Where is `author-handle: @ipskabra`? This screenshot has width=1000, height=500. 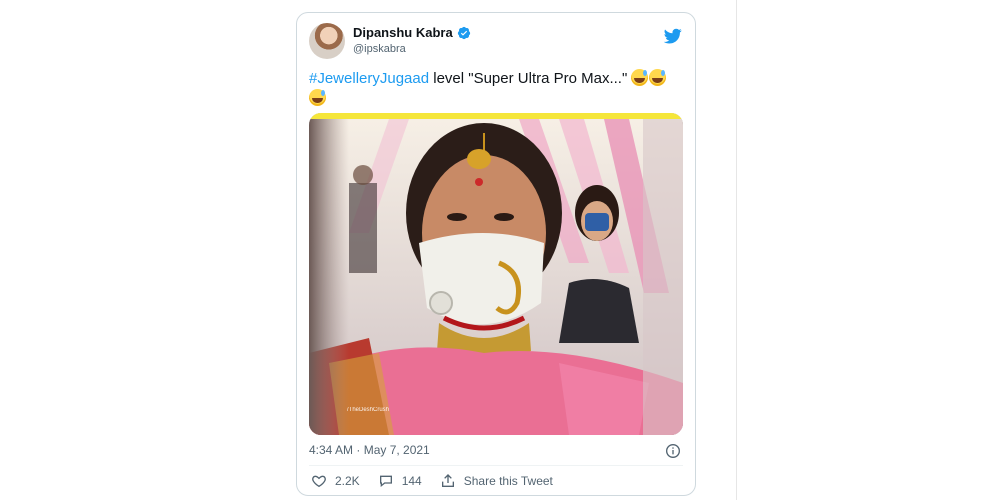
author-handle: @ipskabra is located at coordinates (379, 49).